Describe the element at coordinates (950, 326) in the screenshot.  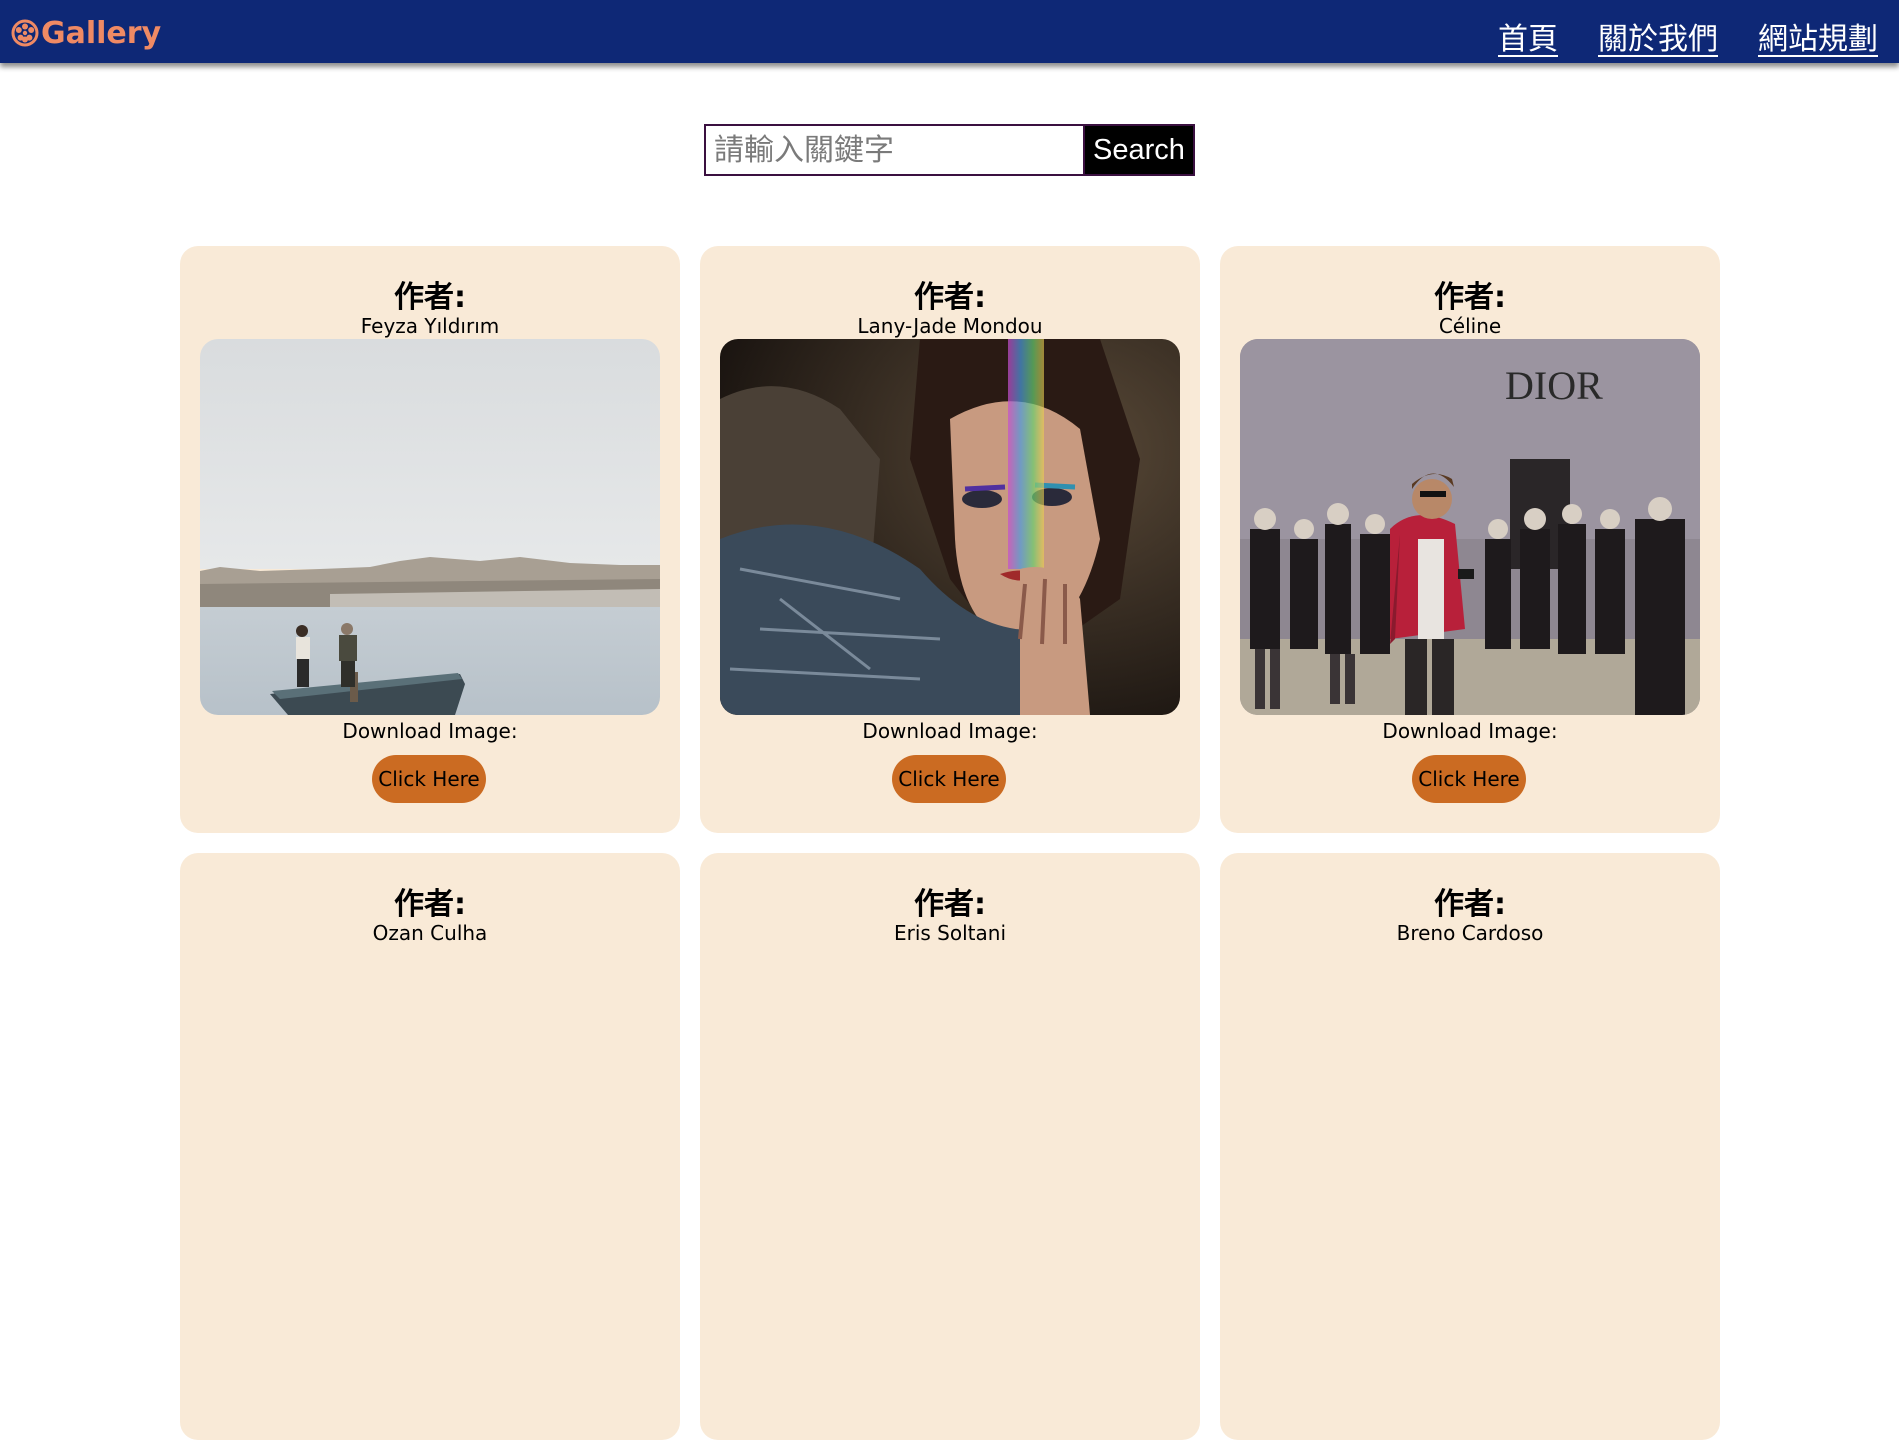
I see `author-name: Lany-Jade Mondou` at that location.